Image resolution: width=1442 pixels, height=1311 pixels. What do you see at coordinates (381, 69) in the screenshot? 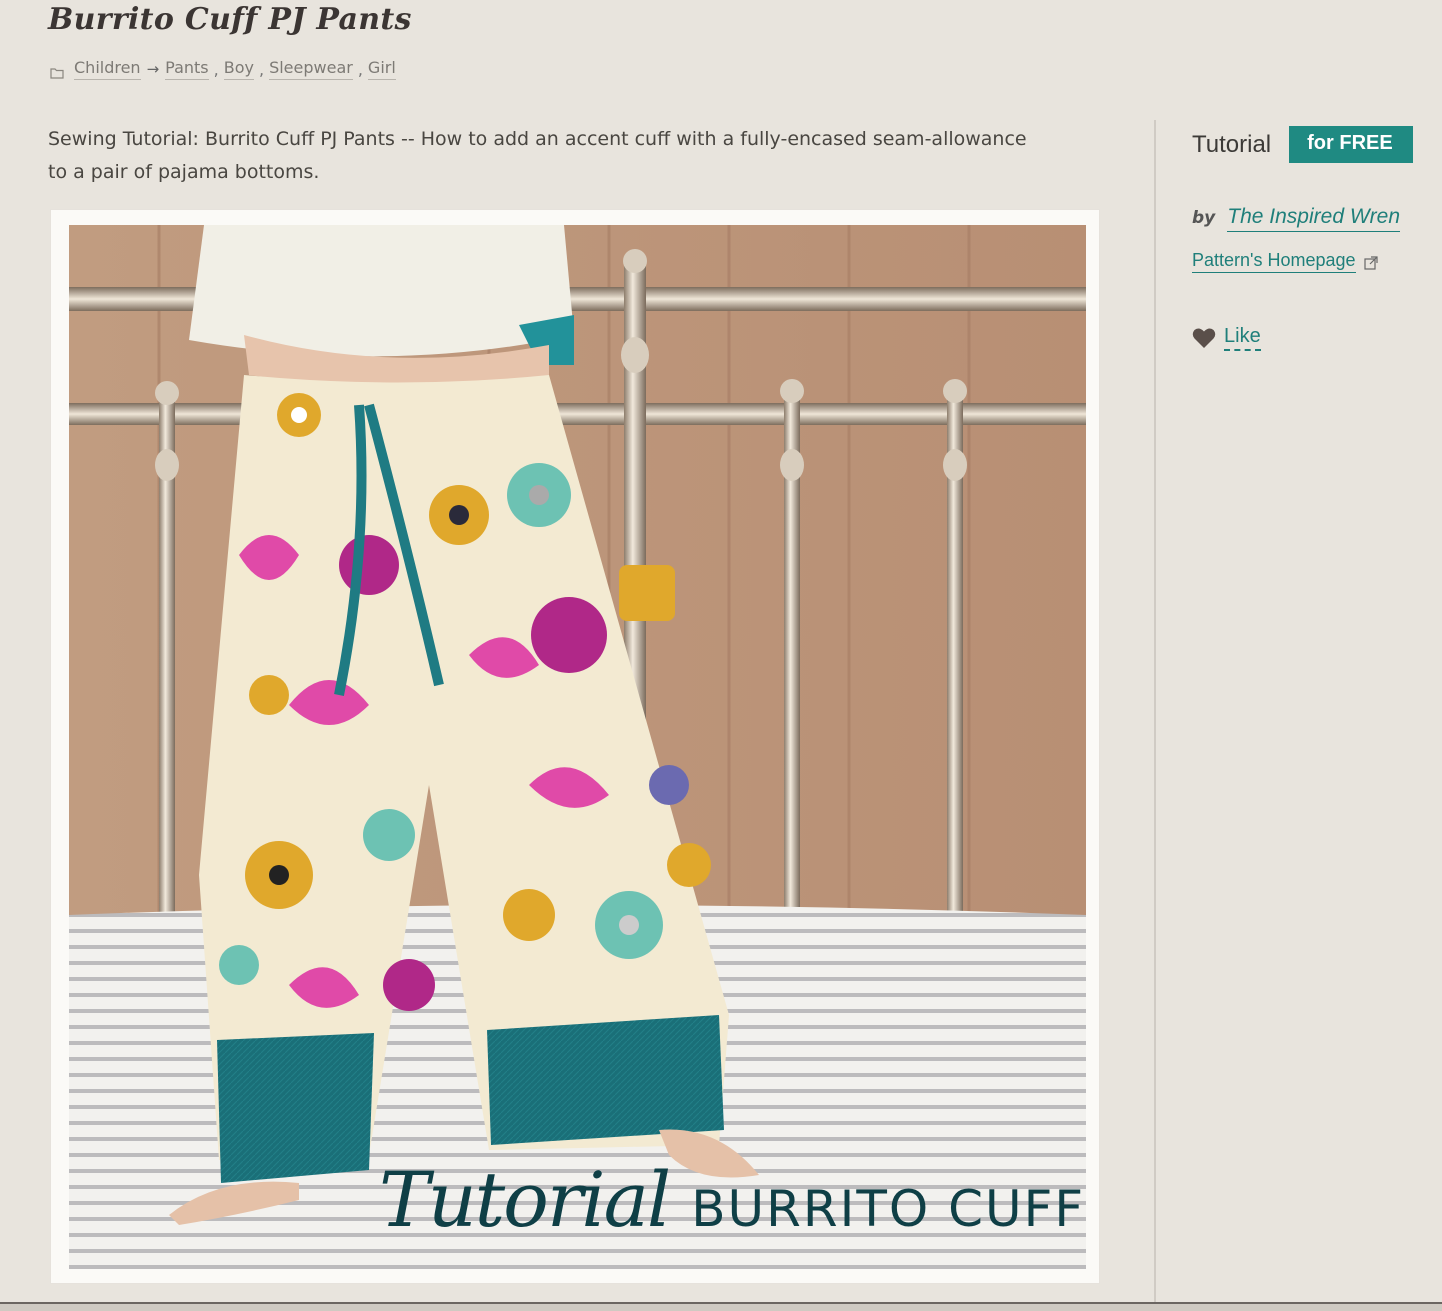
I see `breadcrumb-item-girl: Girl` at bounding box center [381, 69].